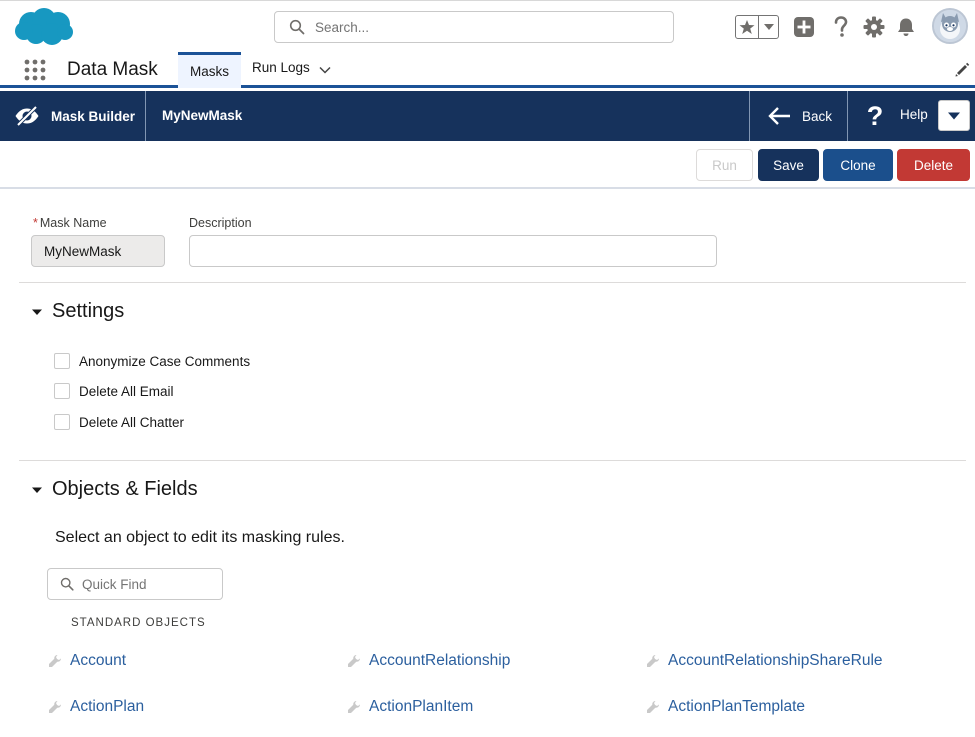 The width and height of the screenshot is (975, 737). I want to click on object-link-label: AccountRelationshipShareRule, so click(775, 660).